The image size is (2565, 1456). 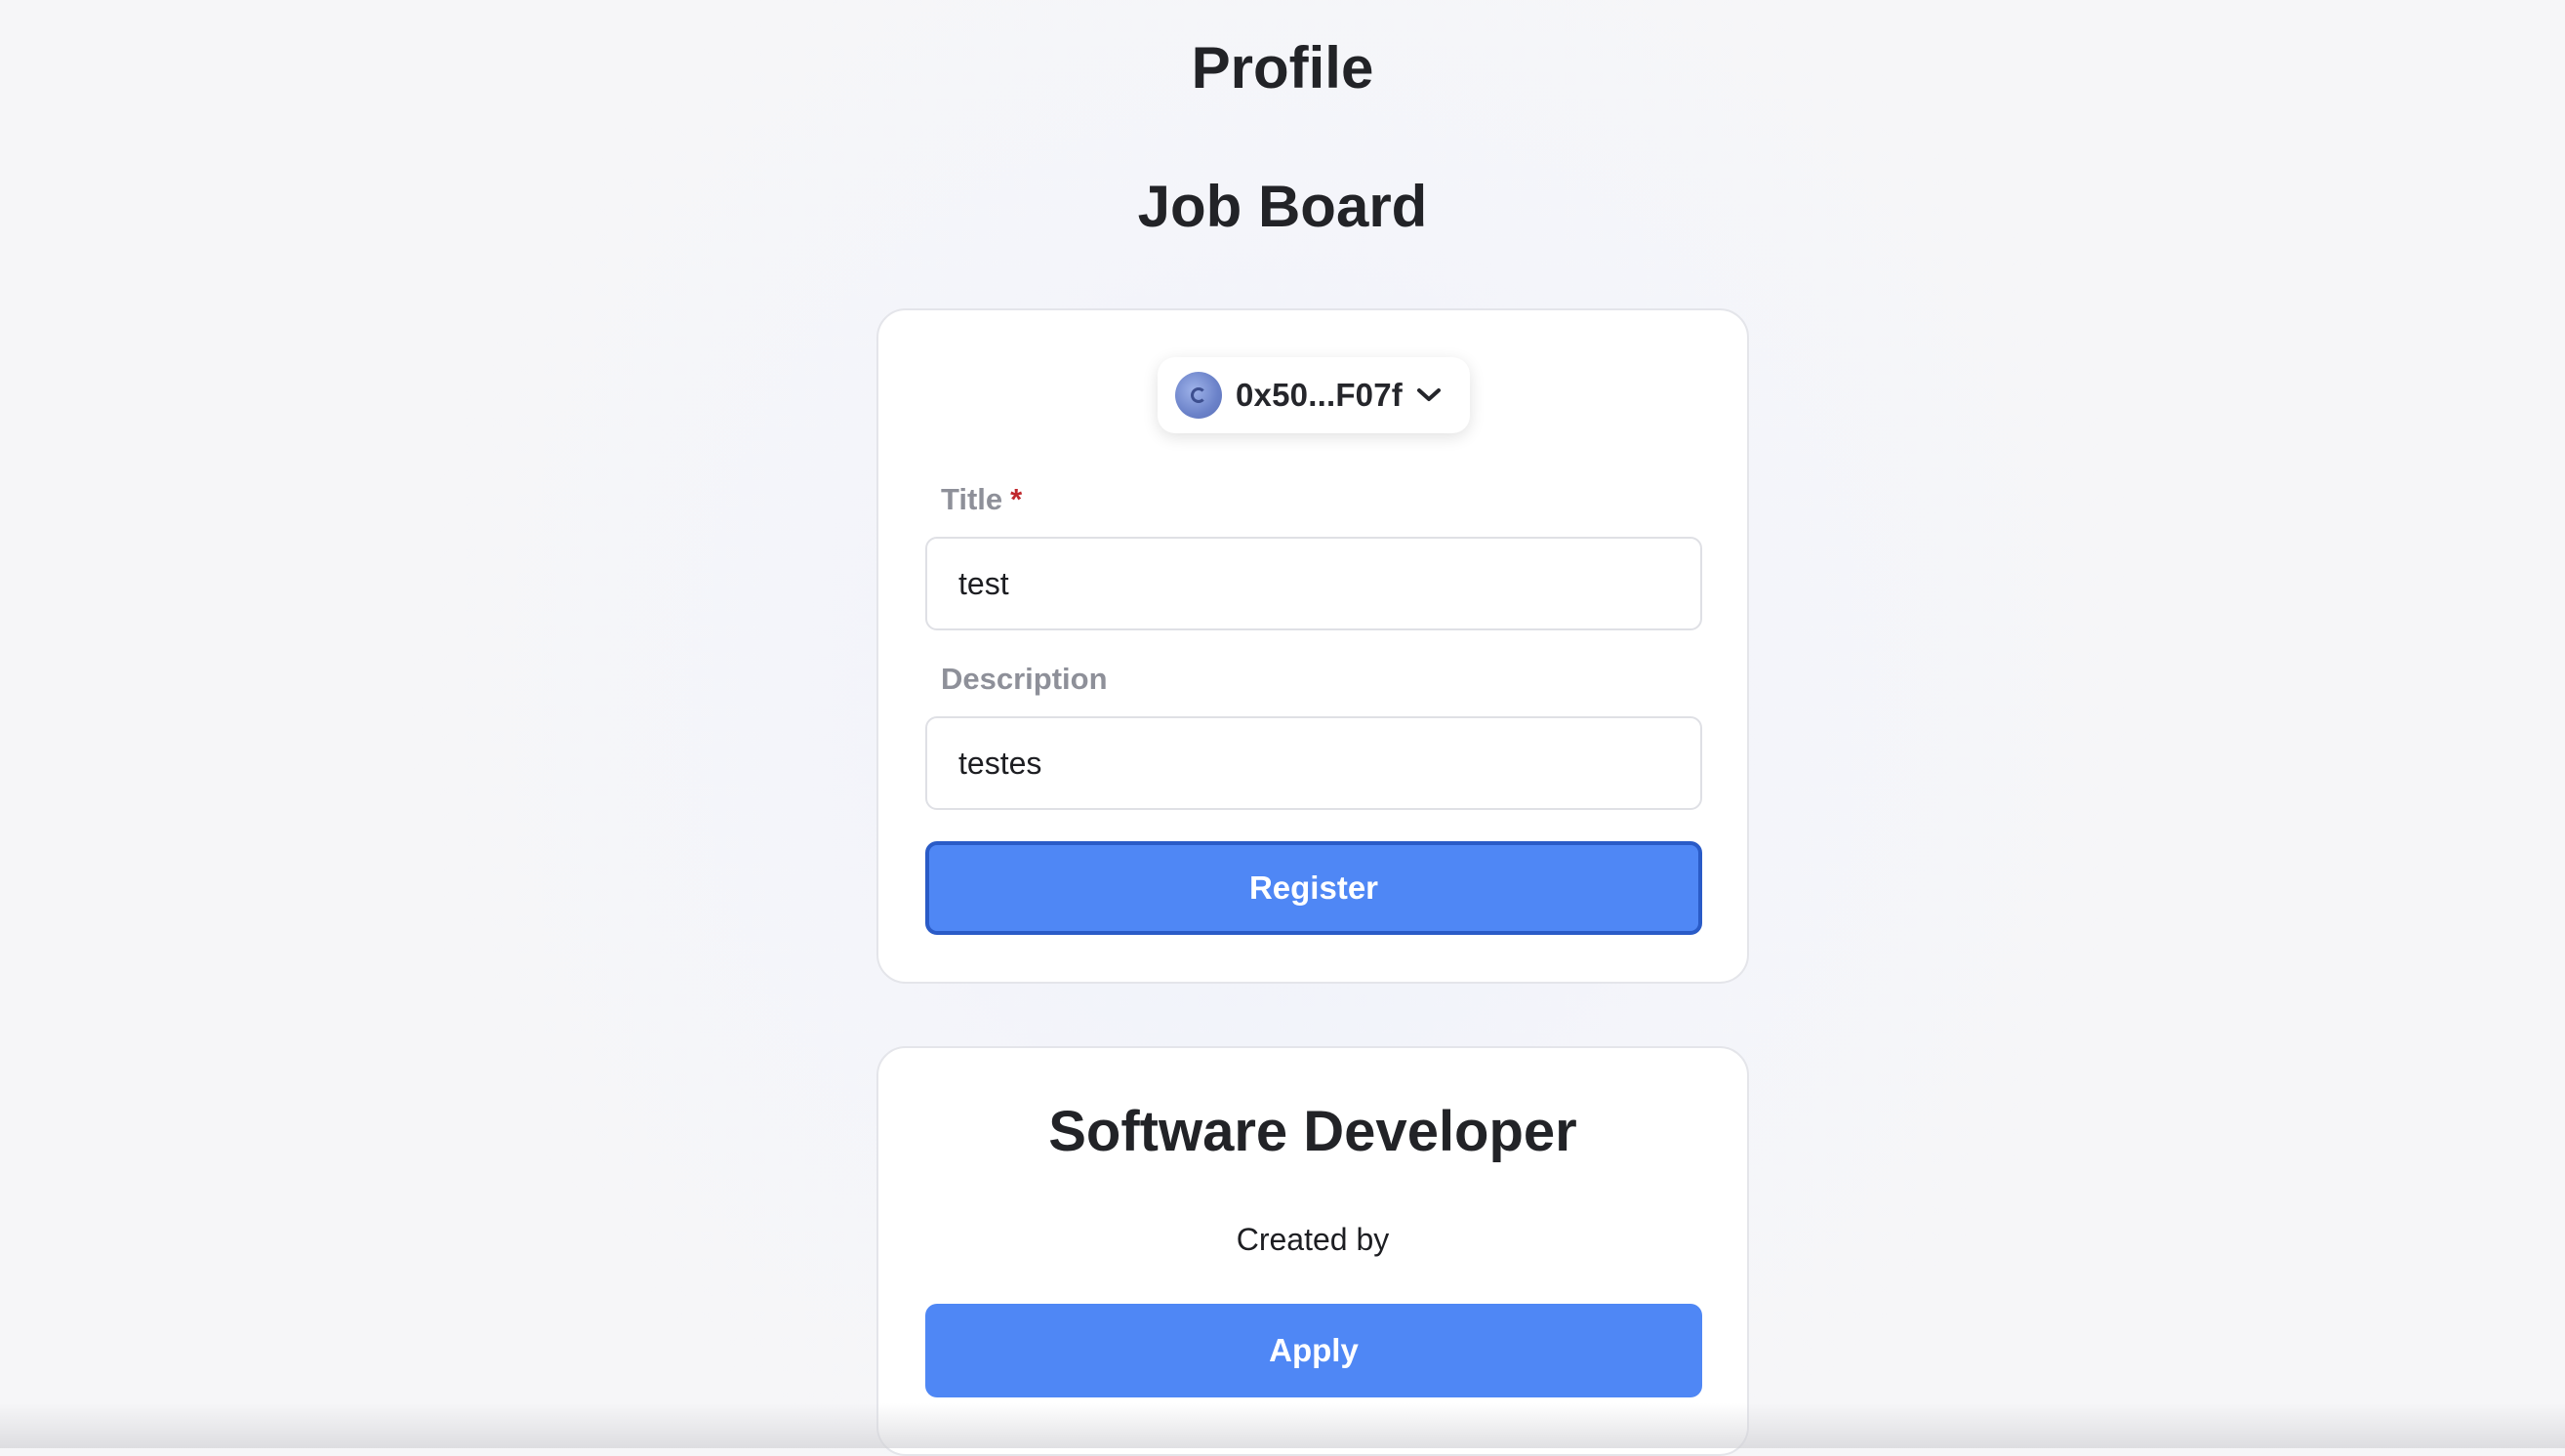 What do you see at coordinates (1025, 679) in the screenshot?
I see `description-label: Description` at bounding box center [1025, 679].